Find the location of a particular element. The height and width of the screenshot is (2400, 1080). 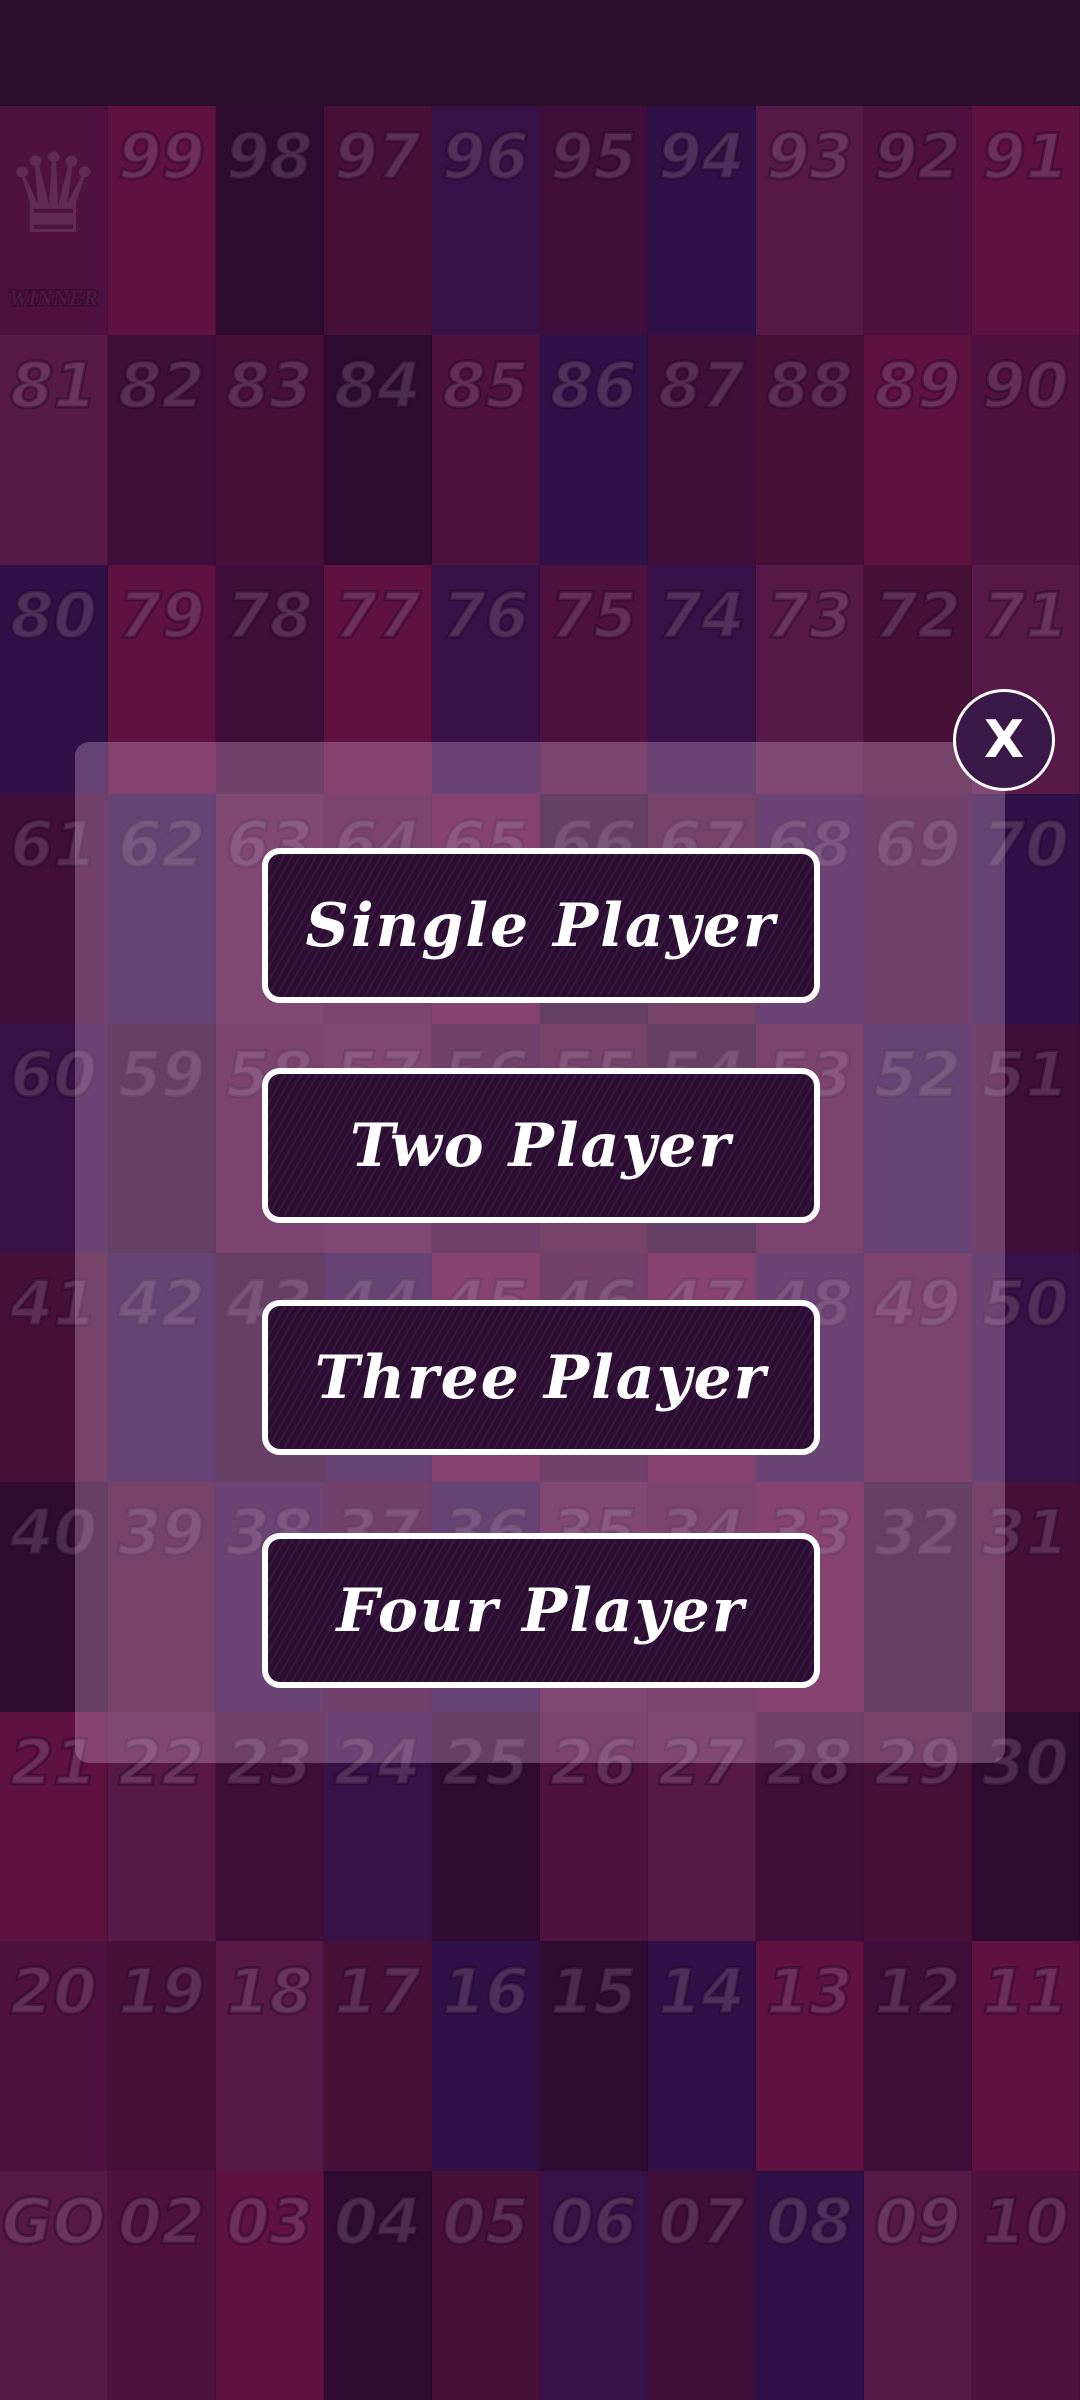

three-player-button: Three Player is located at coordinates (541, 1377).